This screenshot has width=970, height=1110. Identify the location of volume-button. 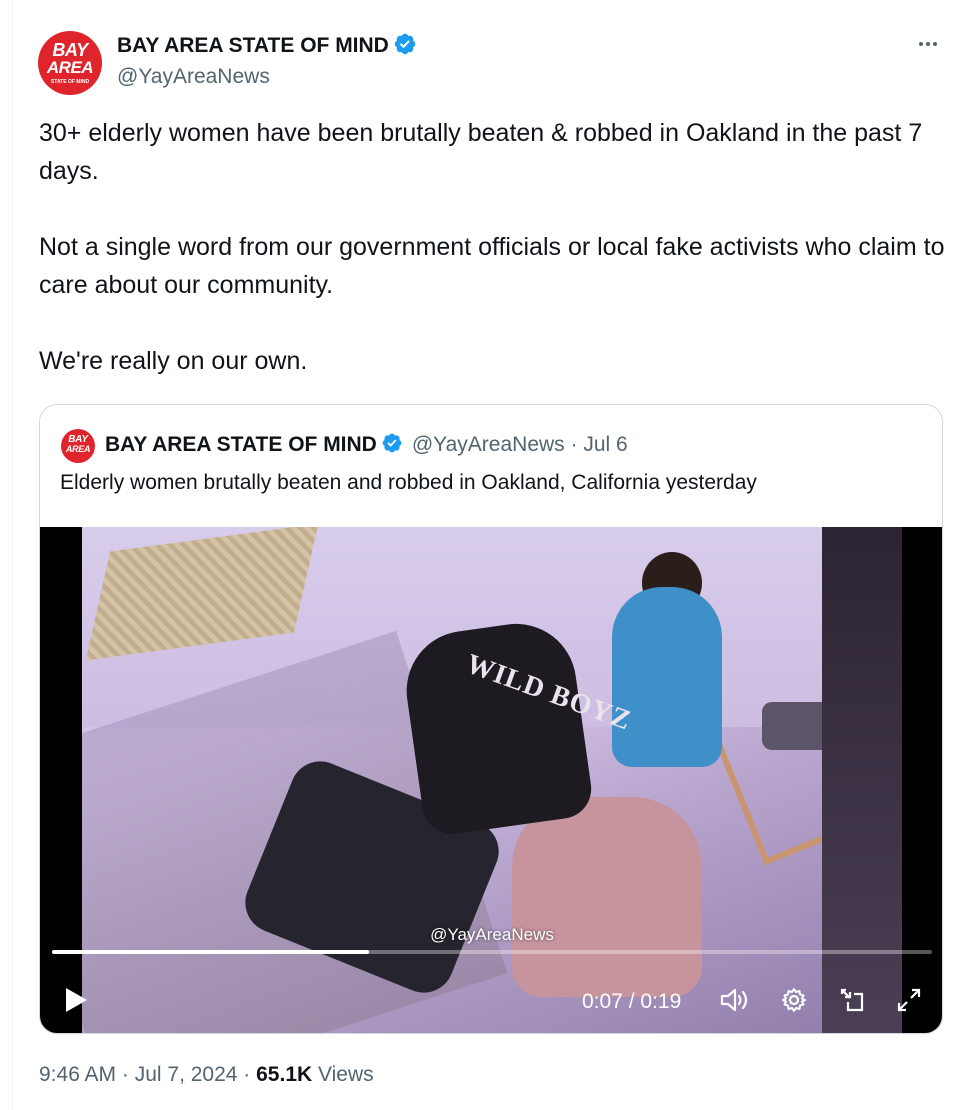
(735, 1002).